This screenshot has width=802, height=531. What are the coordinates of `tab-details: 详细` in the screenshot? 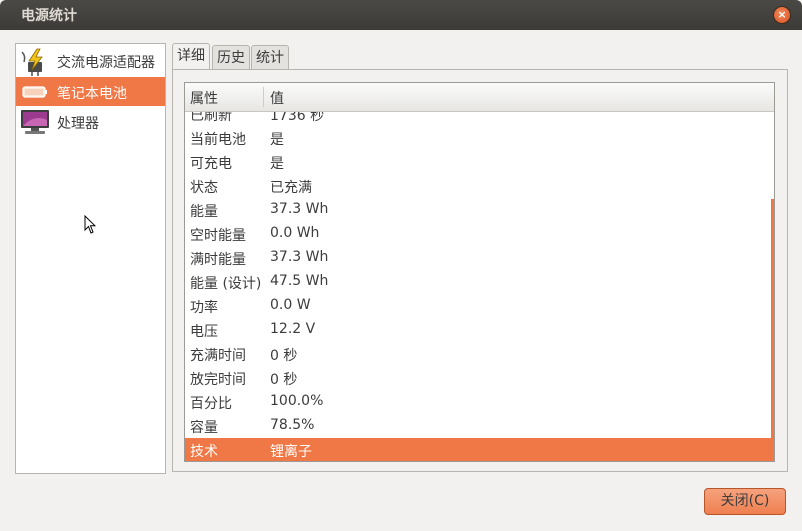 It's located at (191, 56).